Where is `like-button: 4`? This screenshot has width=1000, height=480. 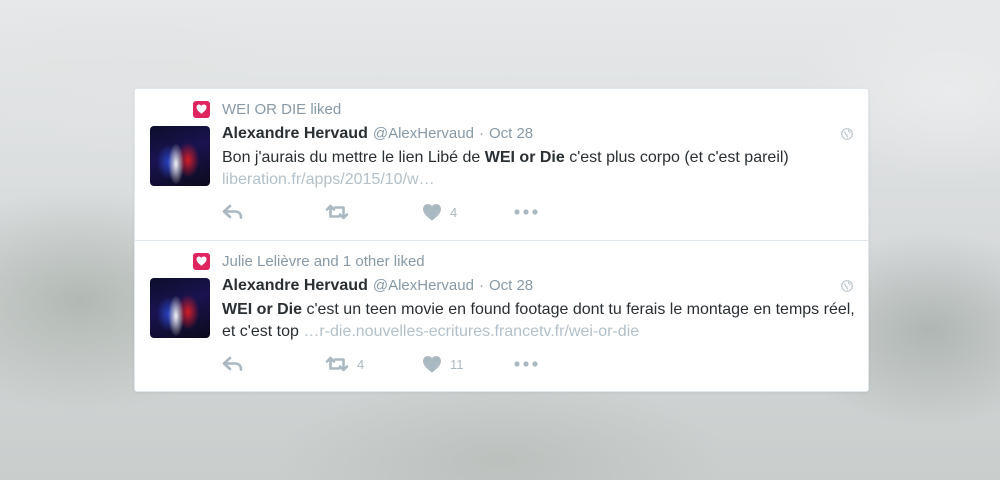
like-button: 4 is located at coordinates (468, 212).